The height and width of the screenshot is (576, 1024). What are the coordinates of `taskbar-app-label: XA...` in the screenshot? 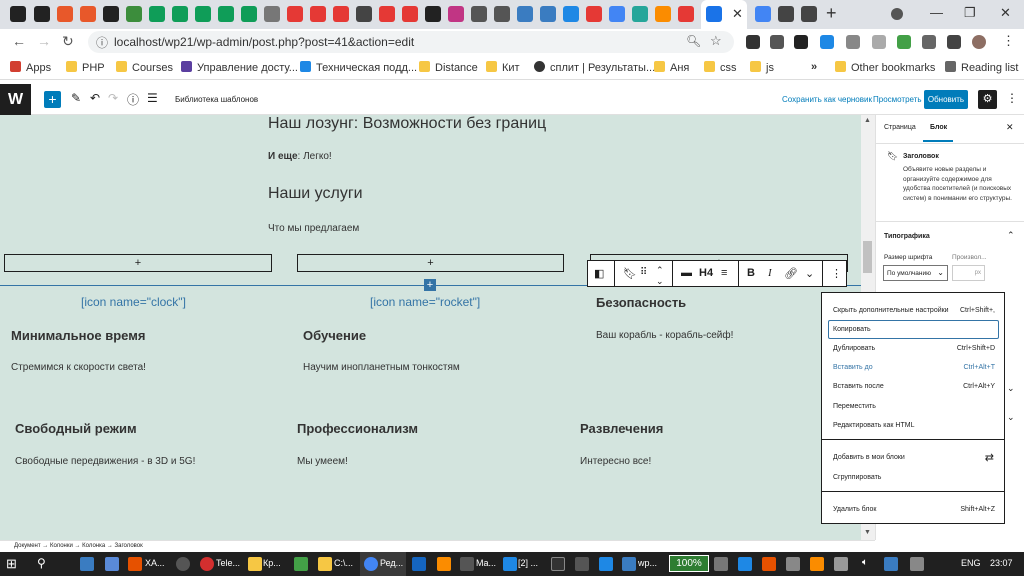 It's located at (155, 563).